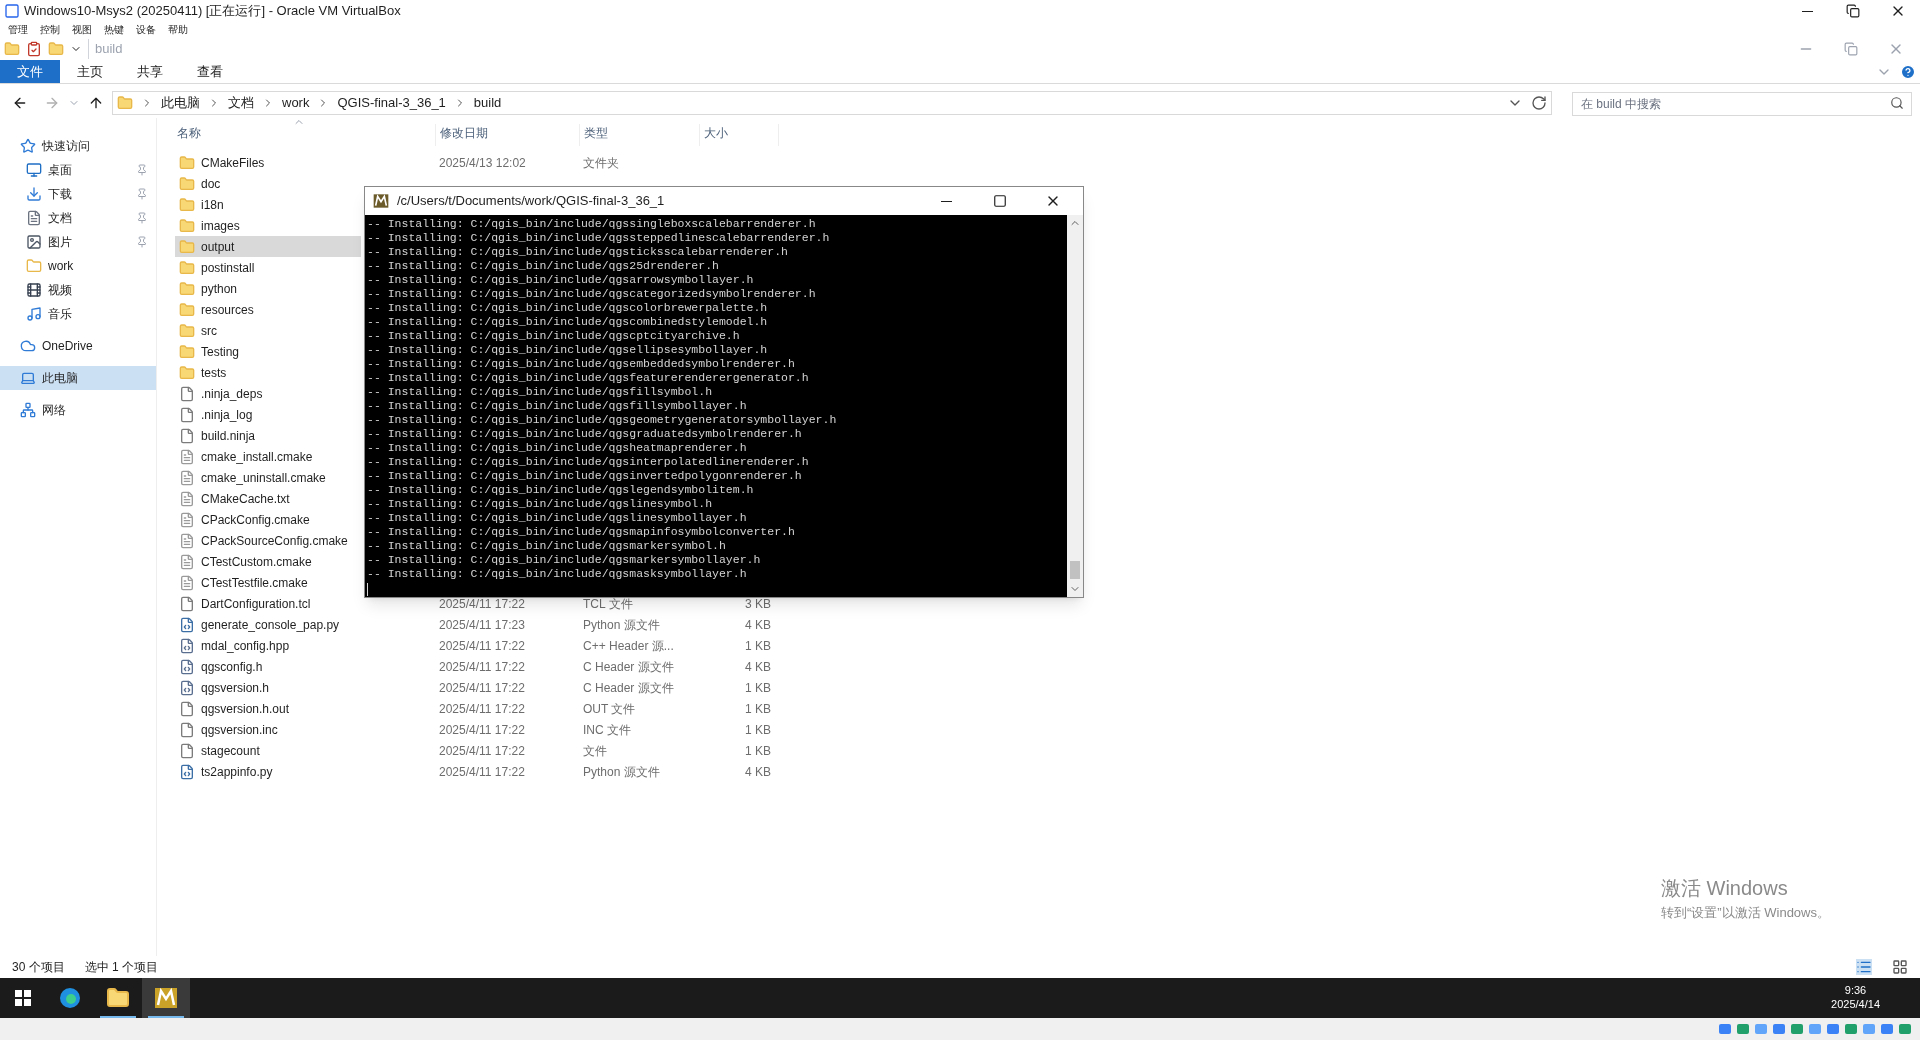 This screenshot has width=1920, height=1040. Describe the element at coordinates (180, 103) in the screenshot. I see `breadcrumb-item: 此电脑` at that location.